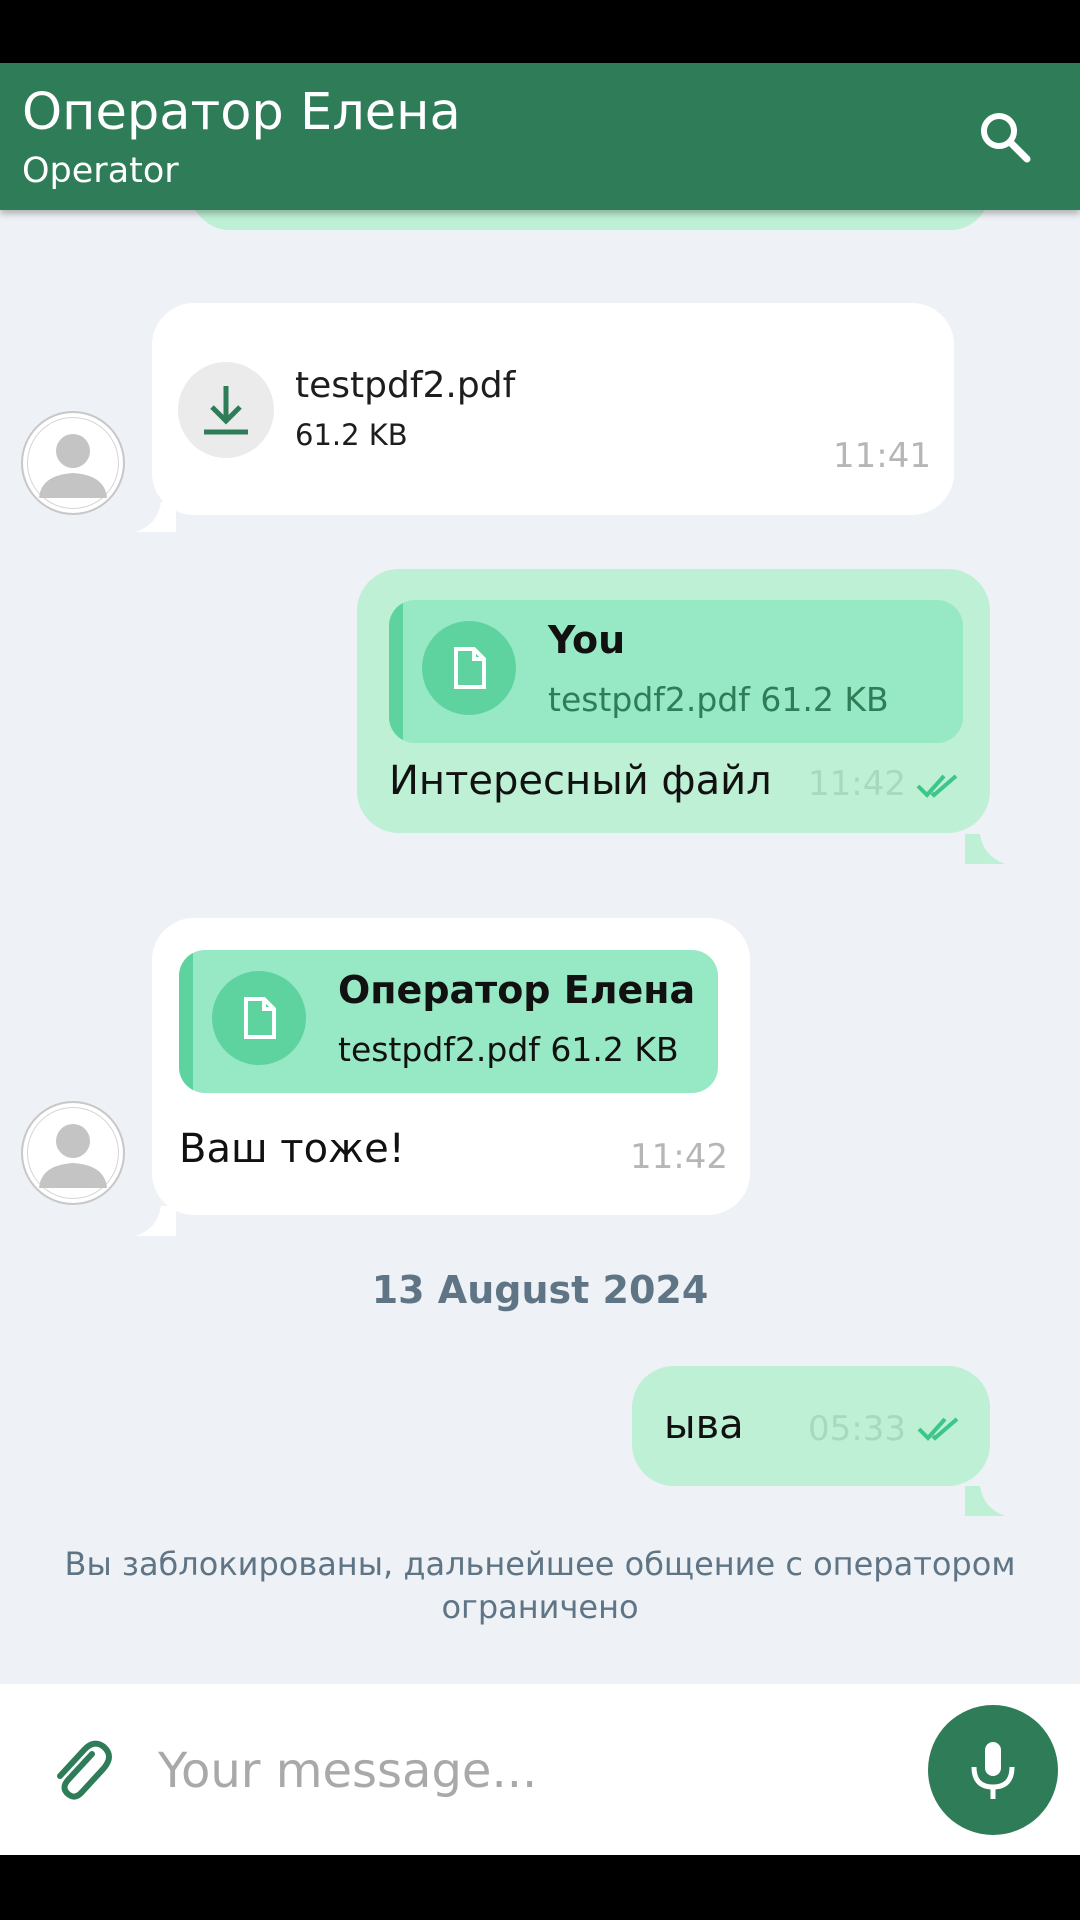  What do you see at coordinates (590, 220) in the screenshot?
I see `message-bubble-partial` at bounding box center [590, 220].